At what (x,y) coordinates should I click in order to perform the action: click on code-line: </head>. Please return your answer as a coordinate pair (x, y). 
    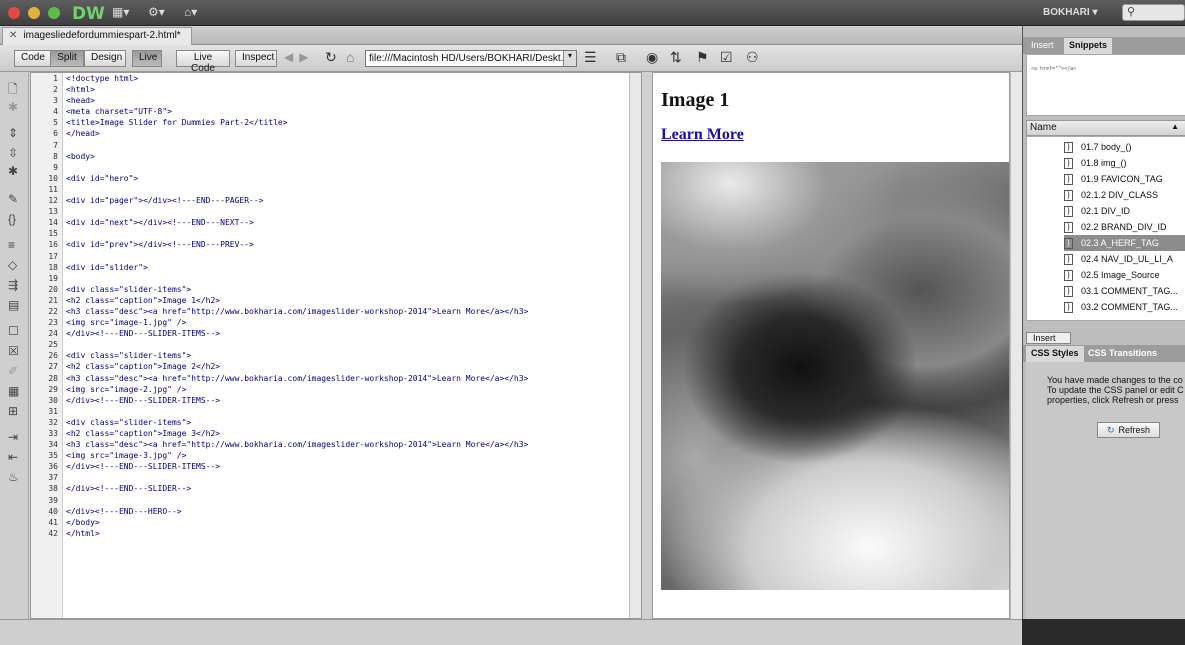
    Looking at the image, I should click on (346, 133).